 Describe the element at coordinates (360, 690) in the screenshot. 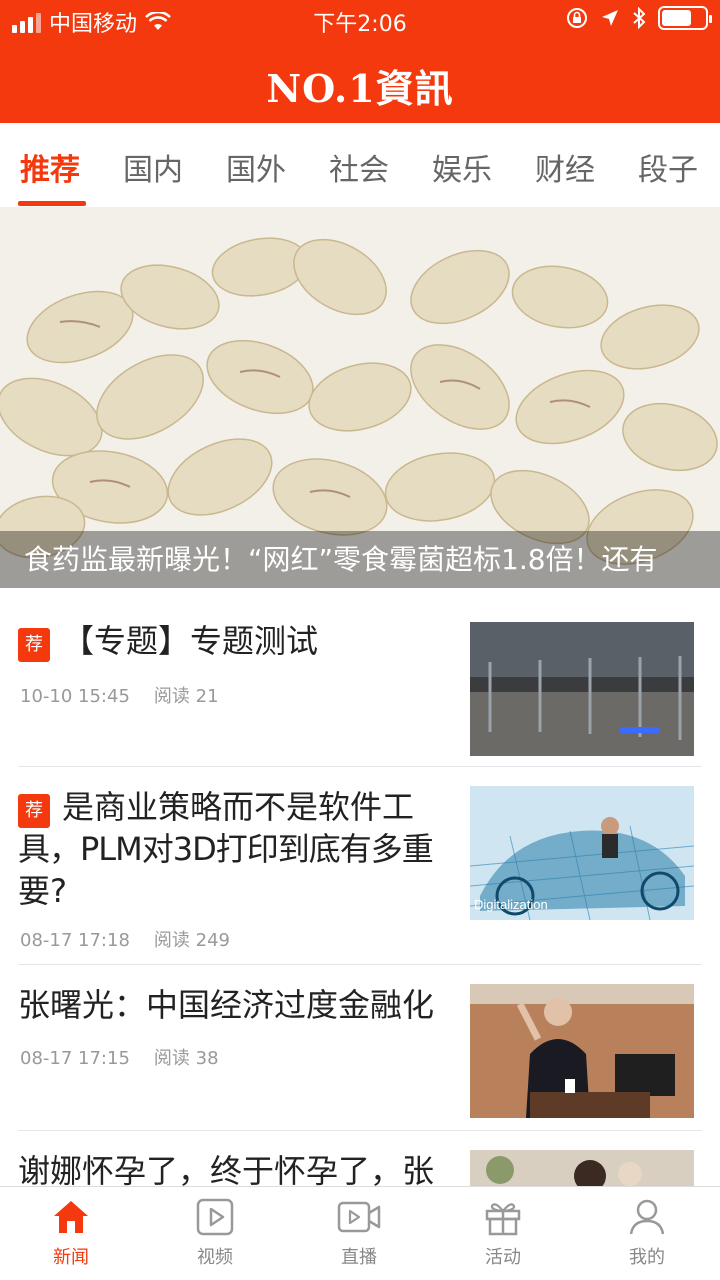

I see `list-item: 荐【专题】专题测试 10-10 15:45 阅读 21` at that location.